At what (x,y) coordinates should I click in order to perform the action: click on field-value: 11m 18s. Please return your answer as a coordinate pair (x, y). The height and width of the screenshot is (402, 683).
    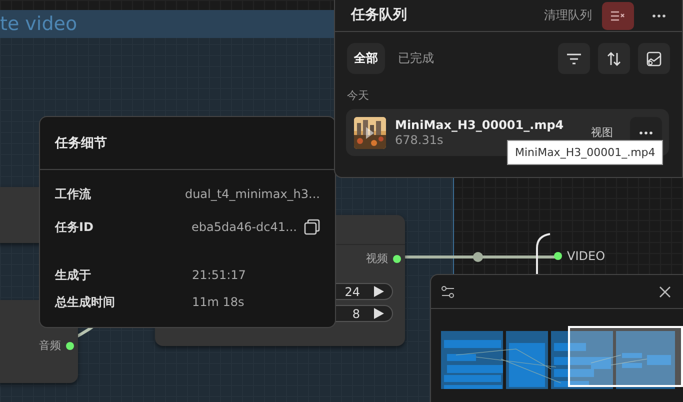
    Looking at the image, I should click on (218, 302).